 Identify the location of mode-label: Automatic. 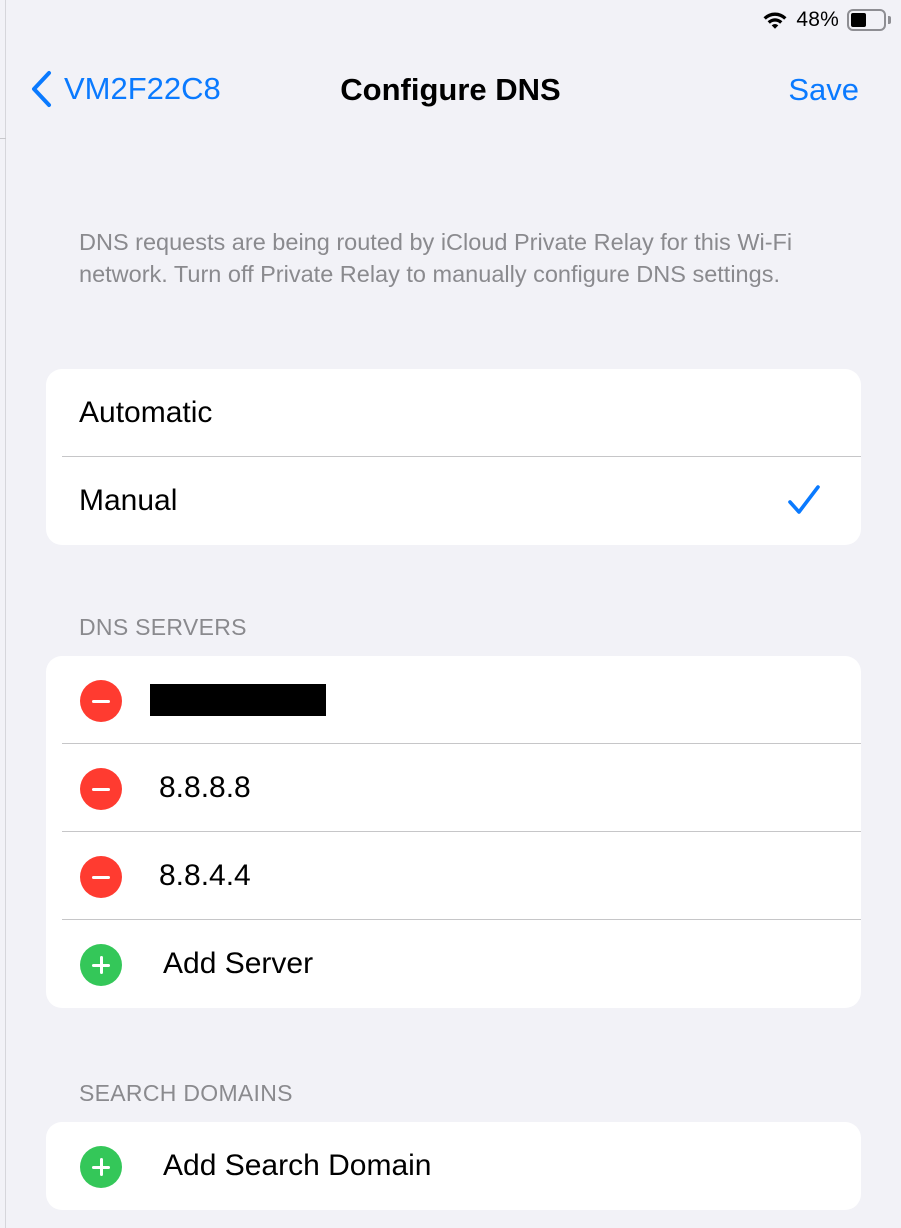
(146, 412).